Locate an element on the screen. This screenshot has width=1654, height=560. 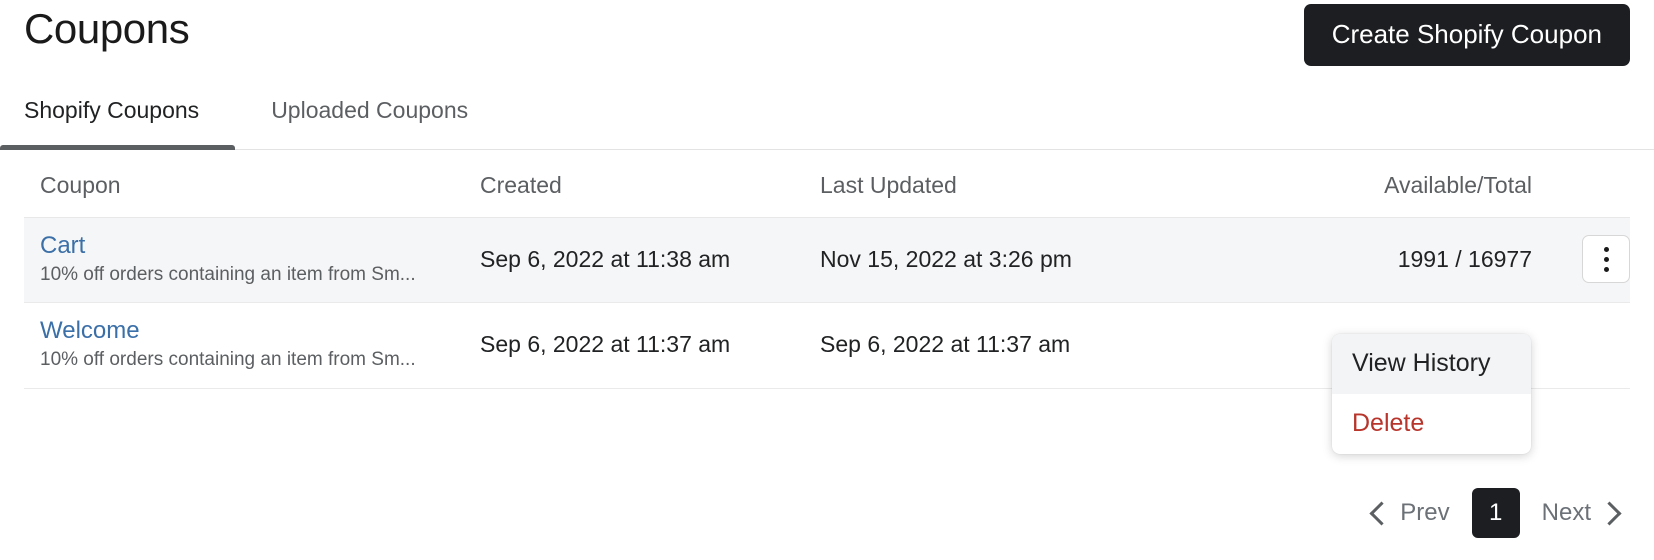
page-title: Coupons is located at coordinates (107, 28).